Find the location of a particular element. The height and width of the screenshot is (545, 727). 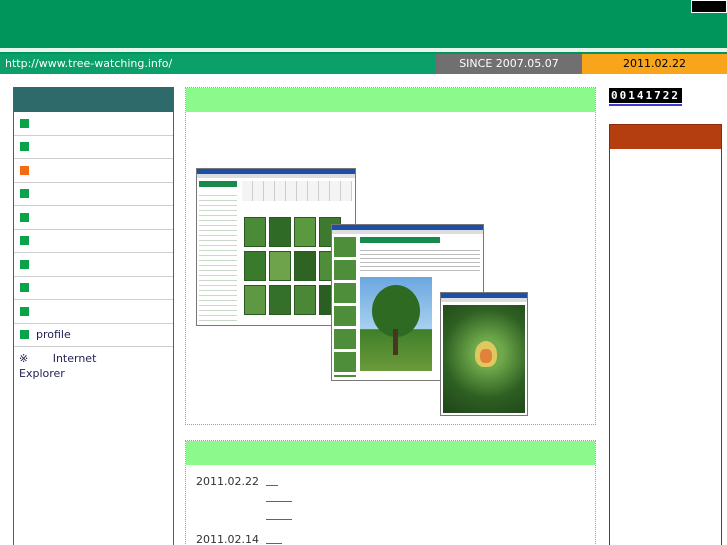

site-url: http://www.tree-watching.info/ is located at coordinates (88, 63).